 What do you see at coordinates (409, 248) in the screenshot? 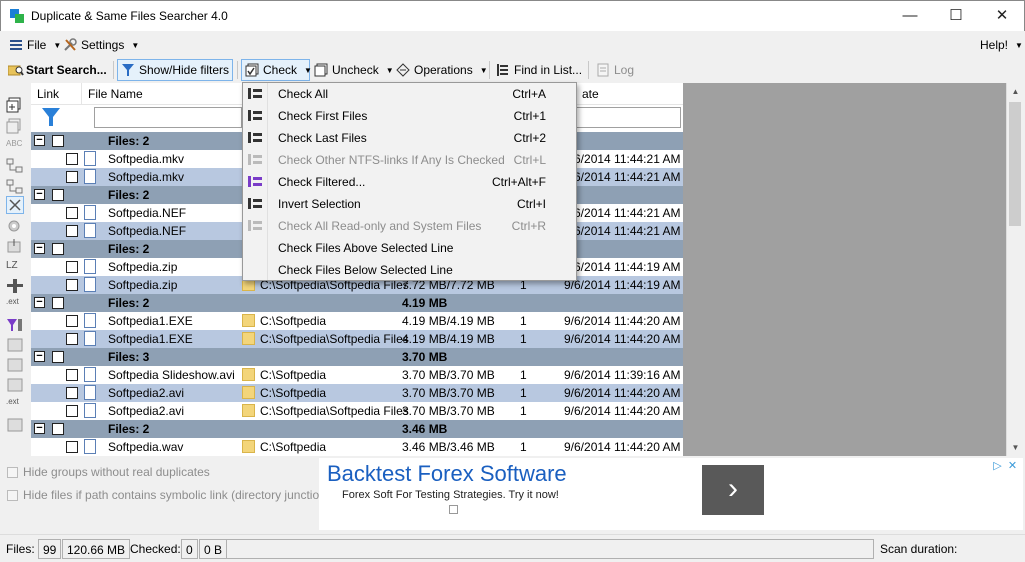
I see `check-menu-item: Check Files Above Selected Line` at bounding box center [409, 248].